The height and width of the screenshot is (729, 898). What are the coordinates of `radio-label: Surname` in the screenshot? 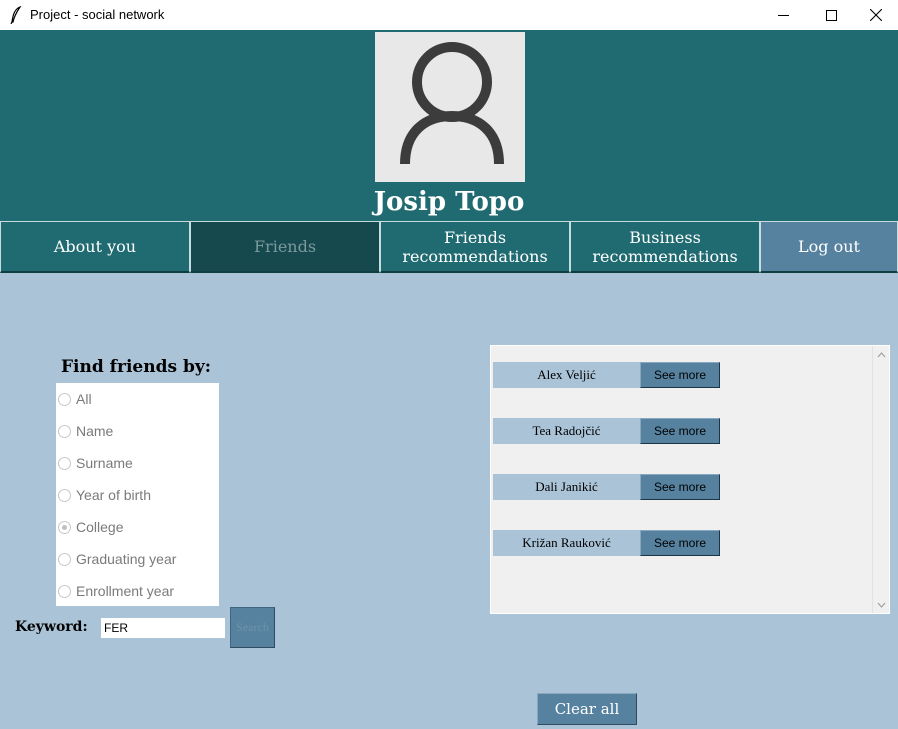 It's located at (104, 463).